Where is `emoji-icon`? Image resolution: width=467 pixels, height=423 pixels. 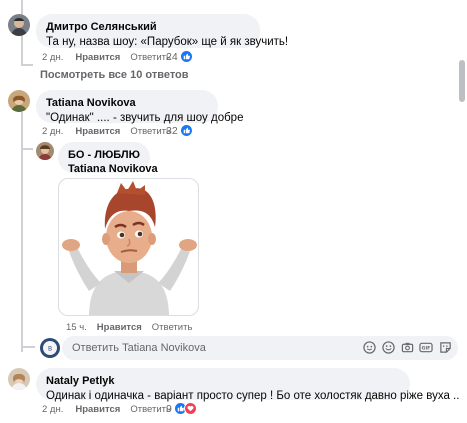
emoji-icon is located at coordinates (388, 347).